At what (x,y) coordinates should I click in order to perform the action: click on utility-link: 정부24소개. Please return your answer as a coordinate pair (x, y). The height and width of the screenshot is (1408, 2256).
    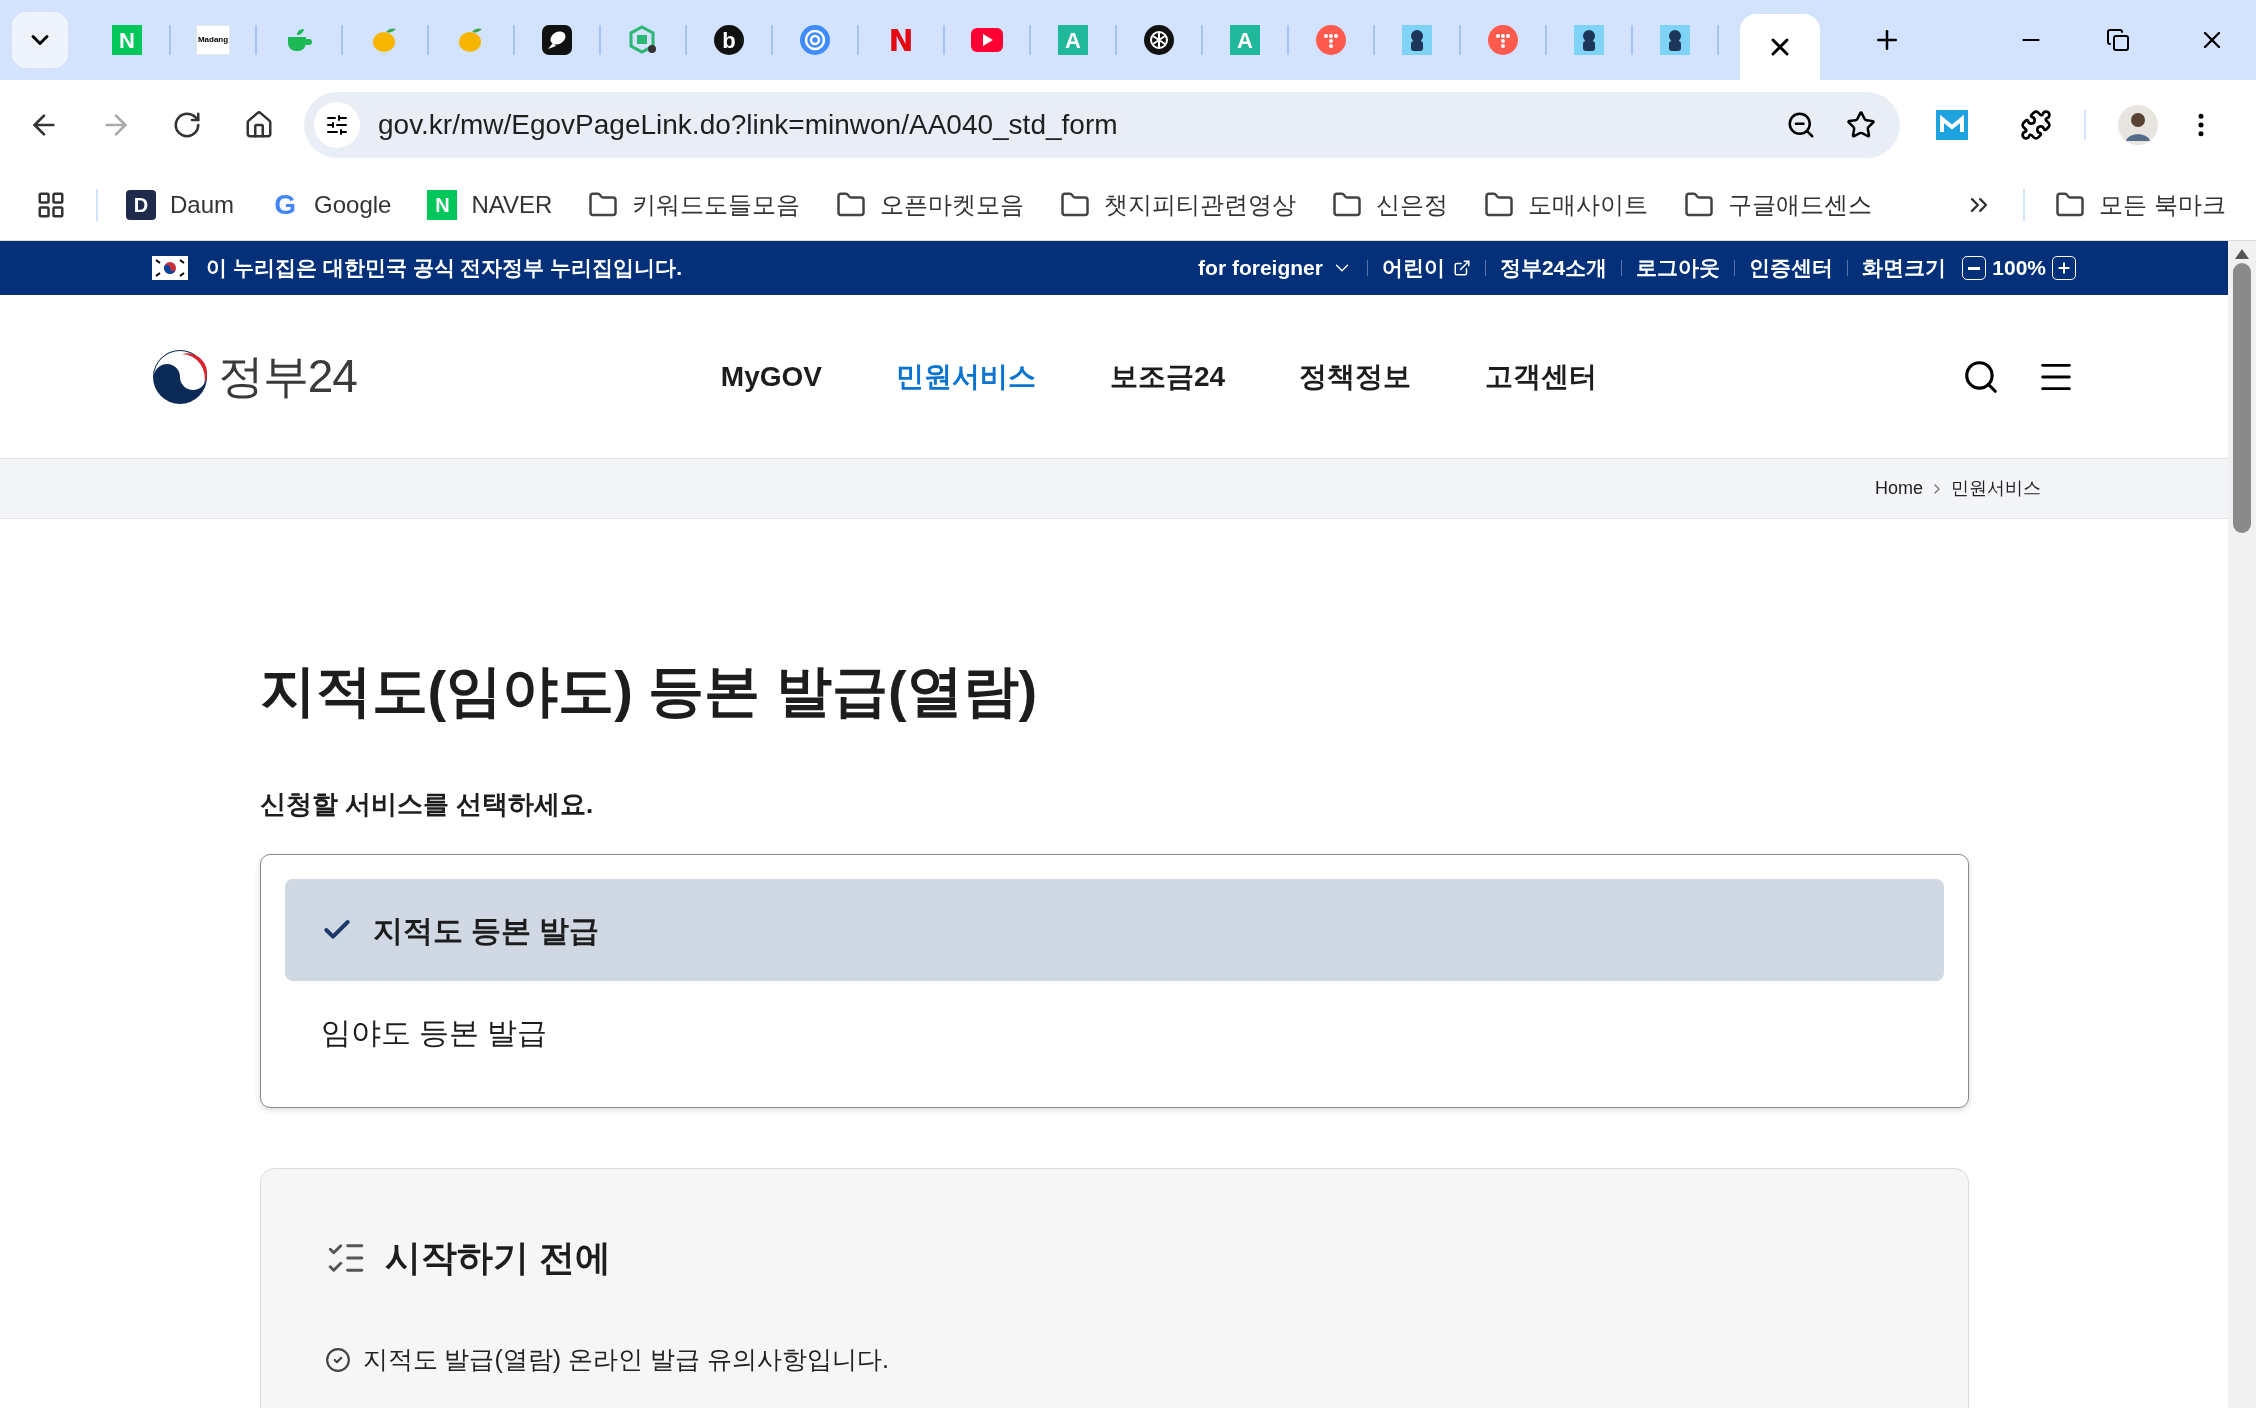
    Looking at the image, I should click on (1553, 268).